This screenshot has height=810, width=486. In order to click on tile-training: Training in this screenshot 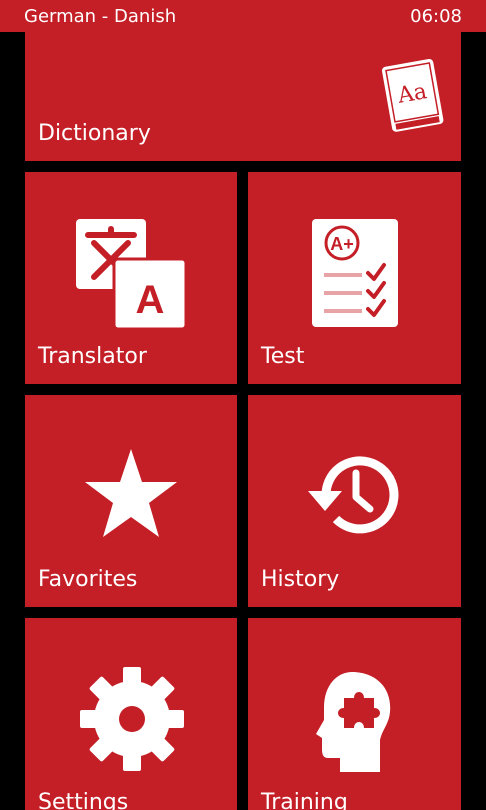, I will do `click(354, 714)`.